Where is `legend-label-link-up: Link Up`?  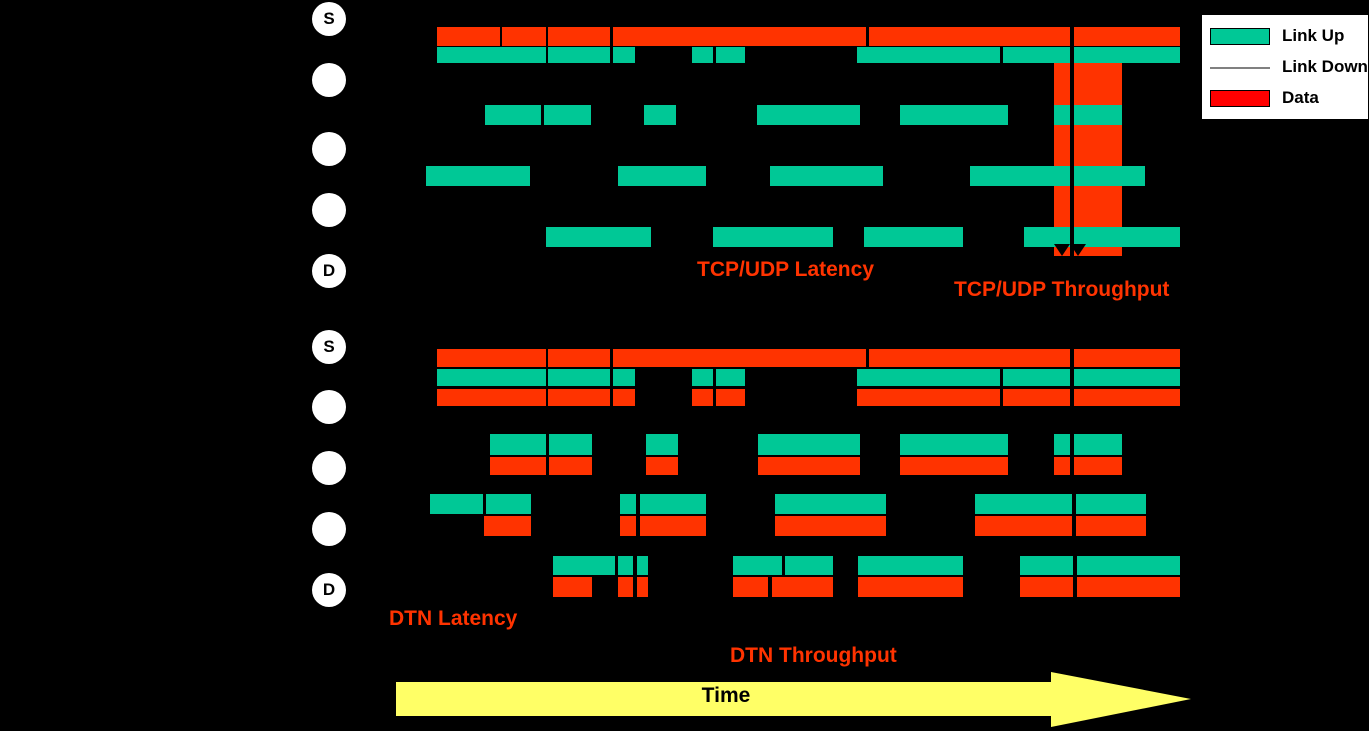 legend-label-link-up: Link Up is located at coordinates (1313, 35).